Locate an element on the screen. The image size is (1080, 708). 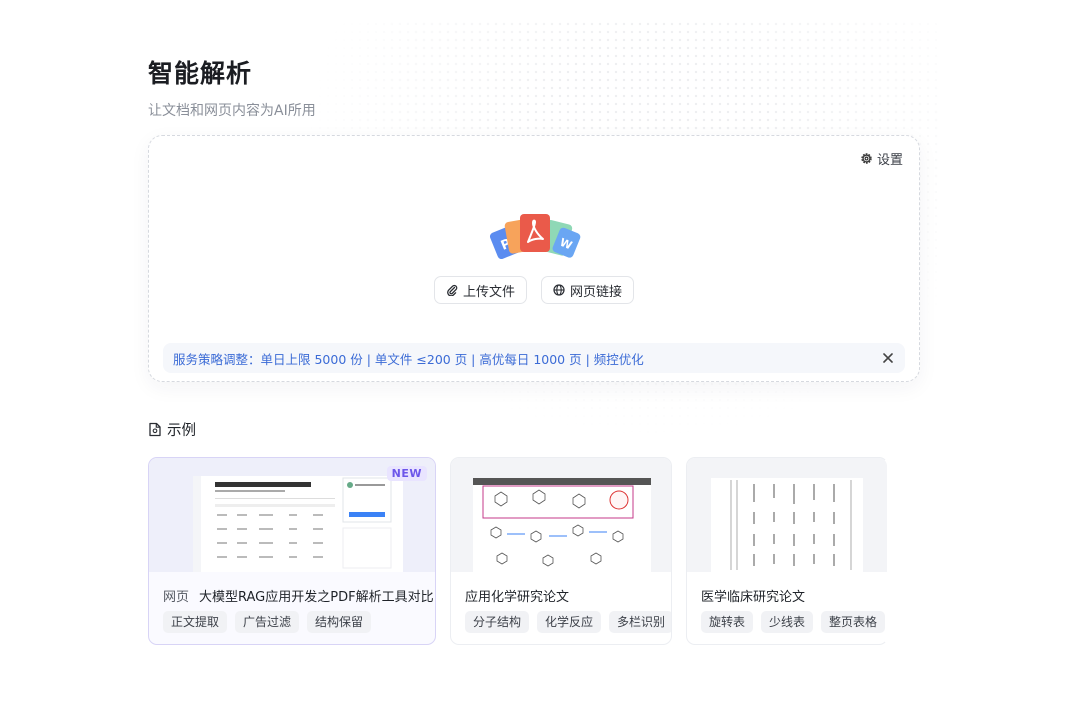
example-title: 医学临床研究论文 is located at coordinates (753, 597).